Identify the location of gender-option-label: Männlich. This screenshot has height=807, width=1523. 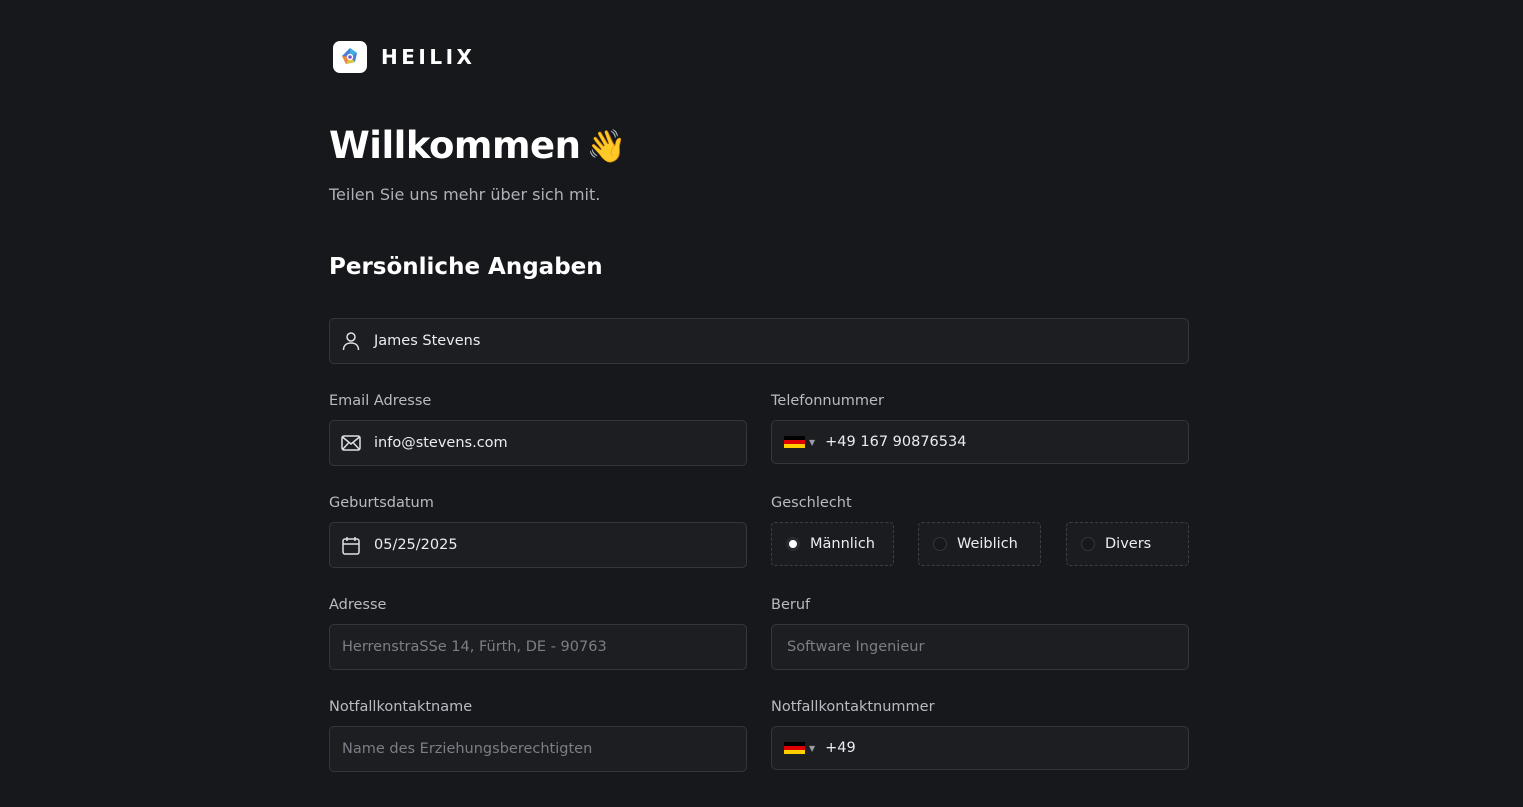
(842, 544).